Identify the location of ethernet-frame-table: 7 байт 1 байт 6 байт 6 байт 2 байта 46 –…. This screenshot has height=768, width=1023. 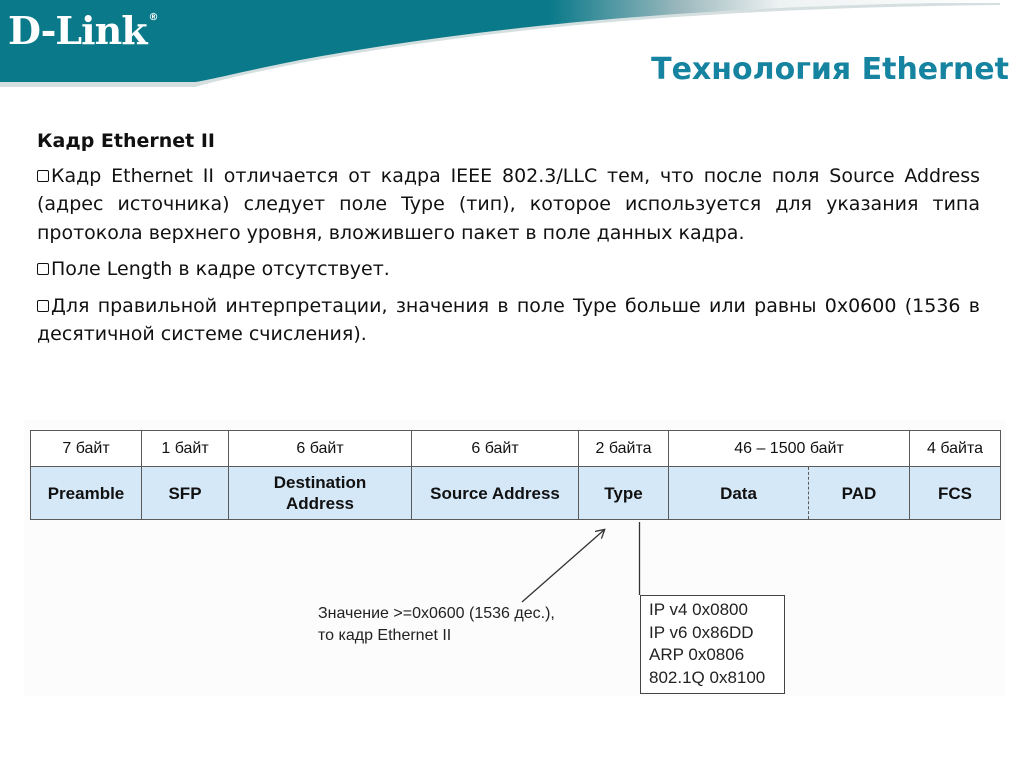
(515, 475).